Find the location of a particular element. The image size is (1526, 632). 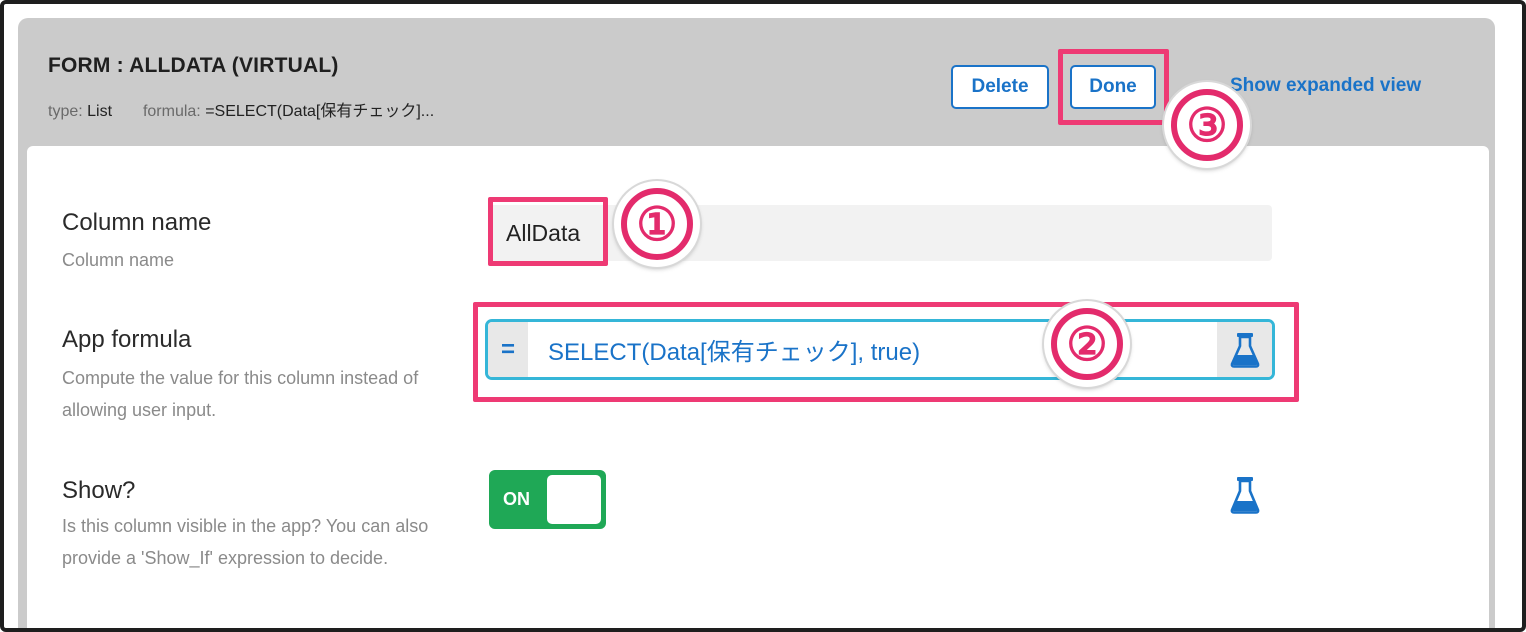

step-2-number: ② is located at coordinates (1087, 344).